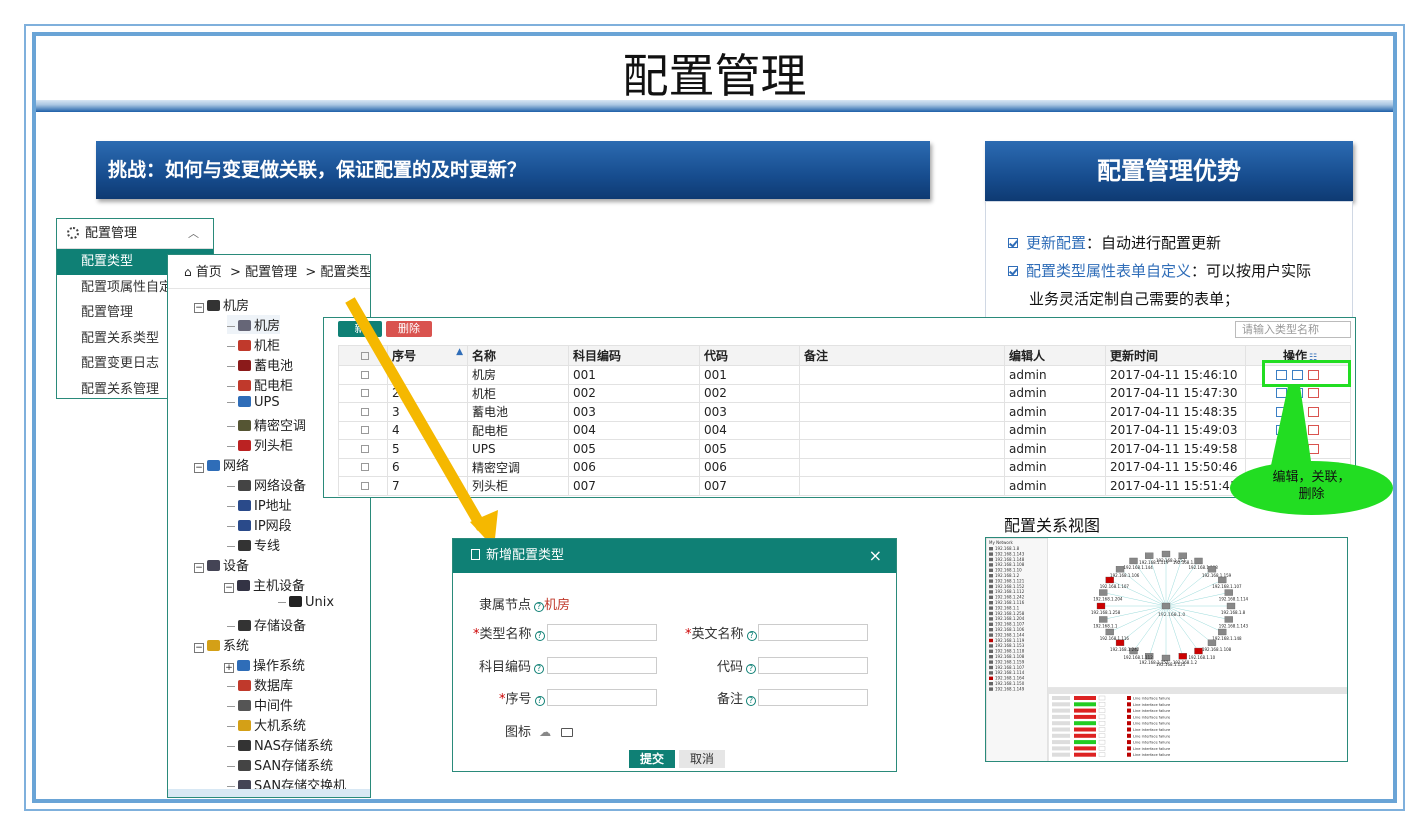  What do you see at coordinates (813, 665) in the screenshot?
I see `code-input` at bounding box center [813, 665].